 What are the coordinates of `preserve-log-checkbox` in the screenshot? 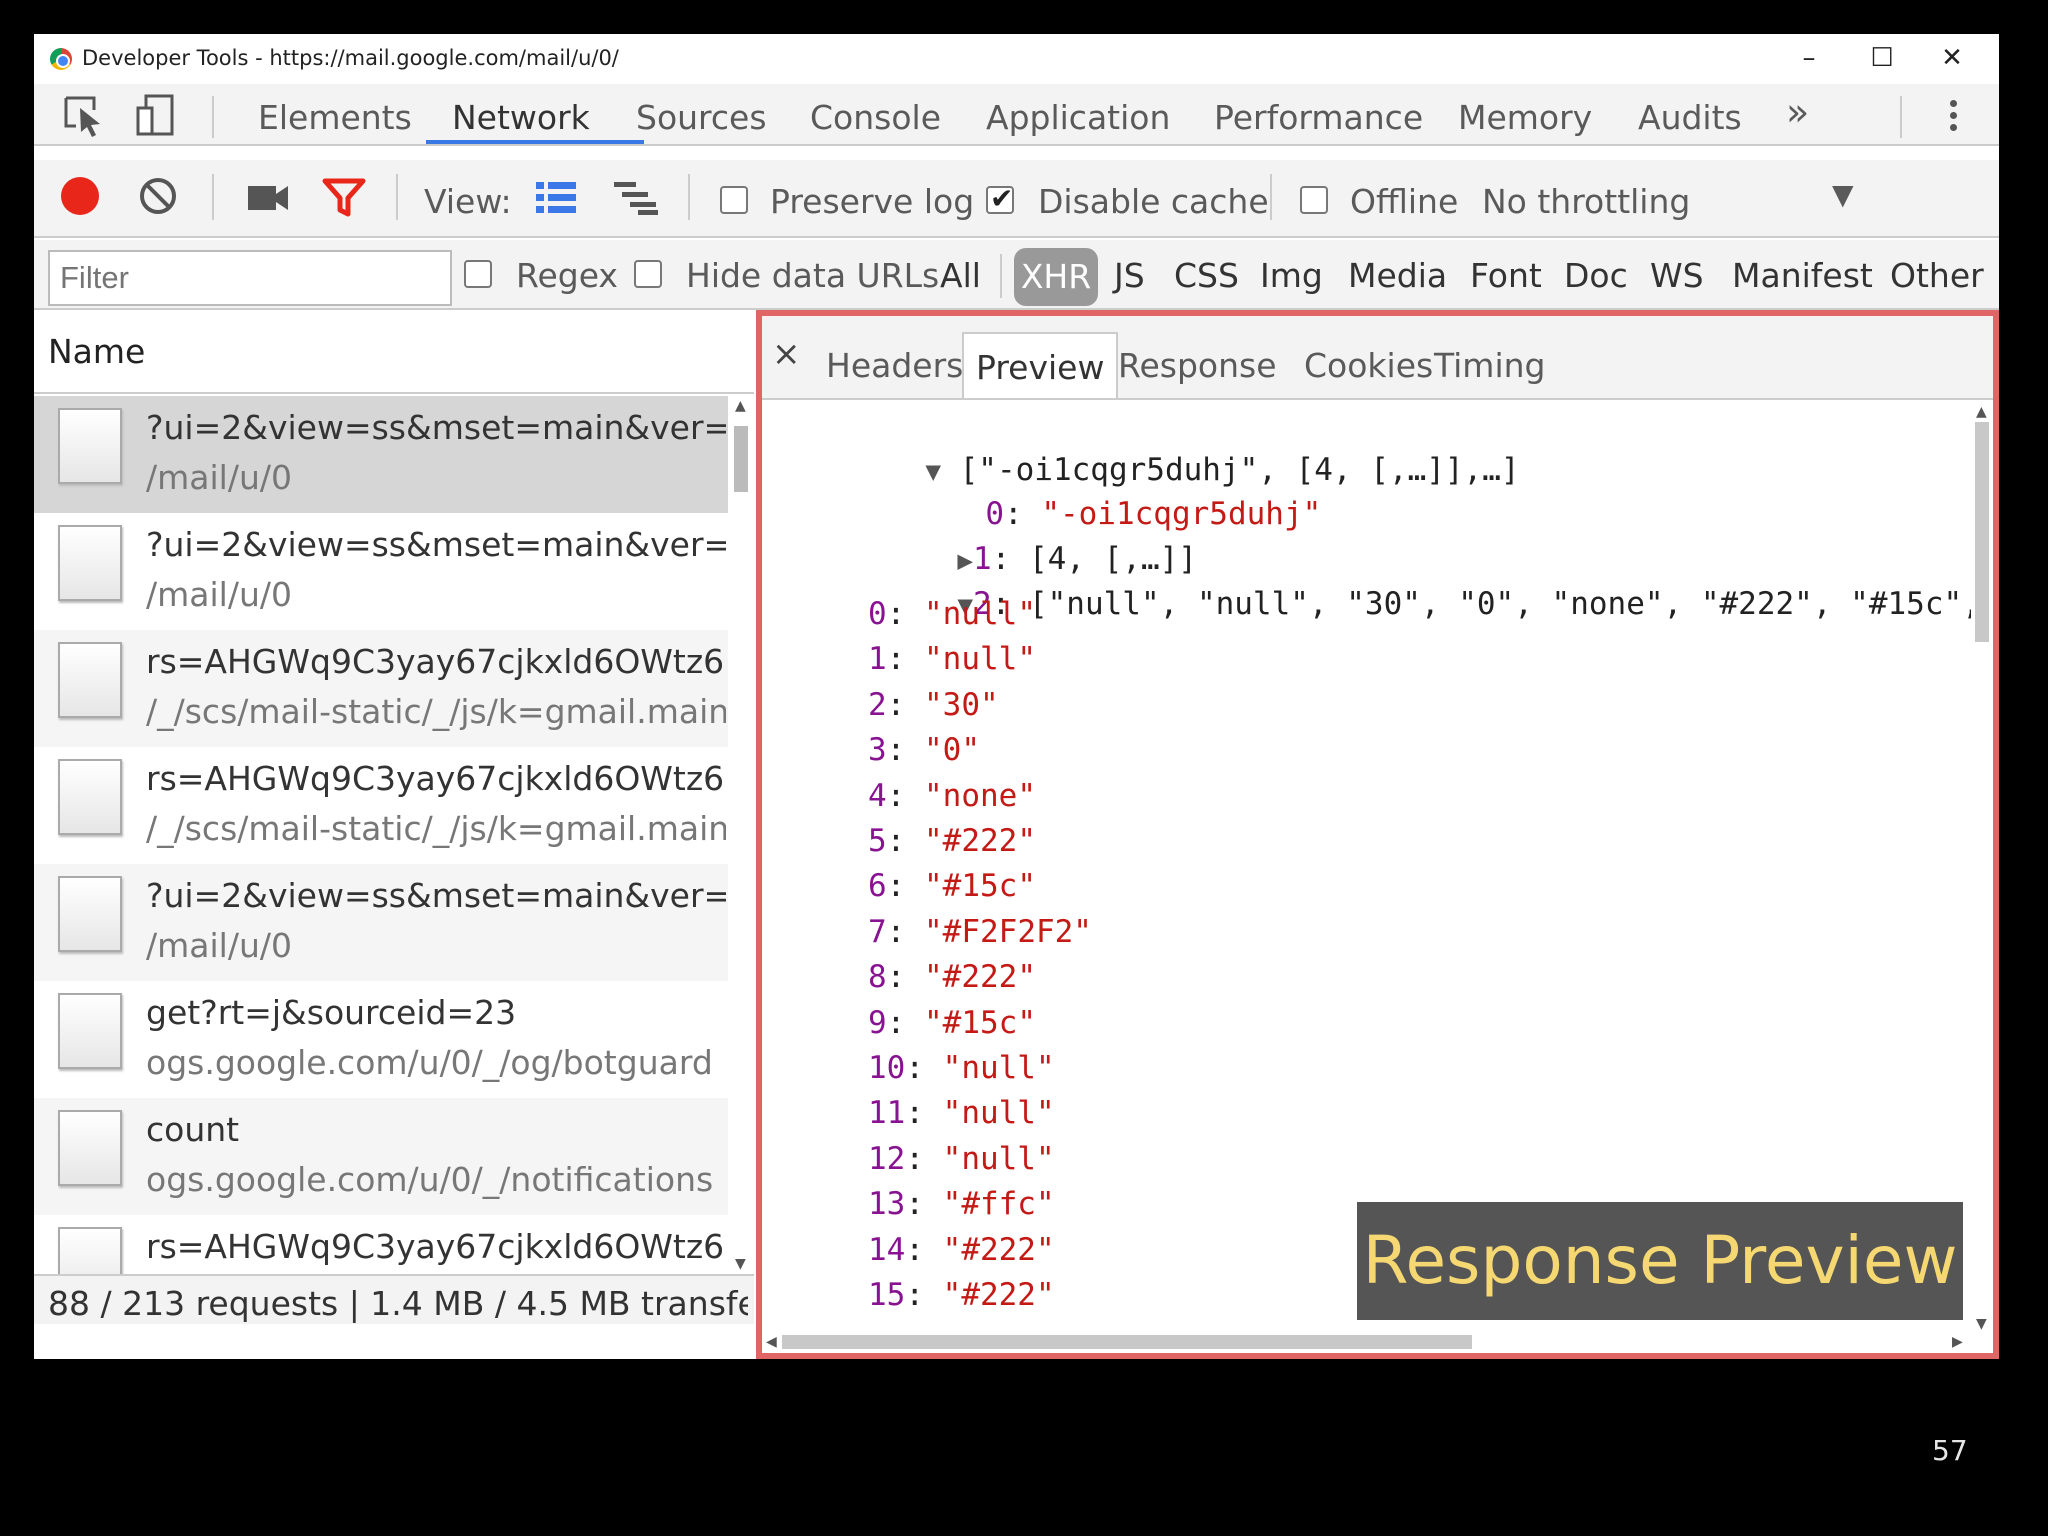 It's located at (734, 200).